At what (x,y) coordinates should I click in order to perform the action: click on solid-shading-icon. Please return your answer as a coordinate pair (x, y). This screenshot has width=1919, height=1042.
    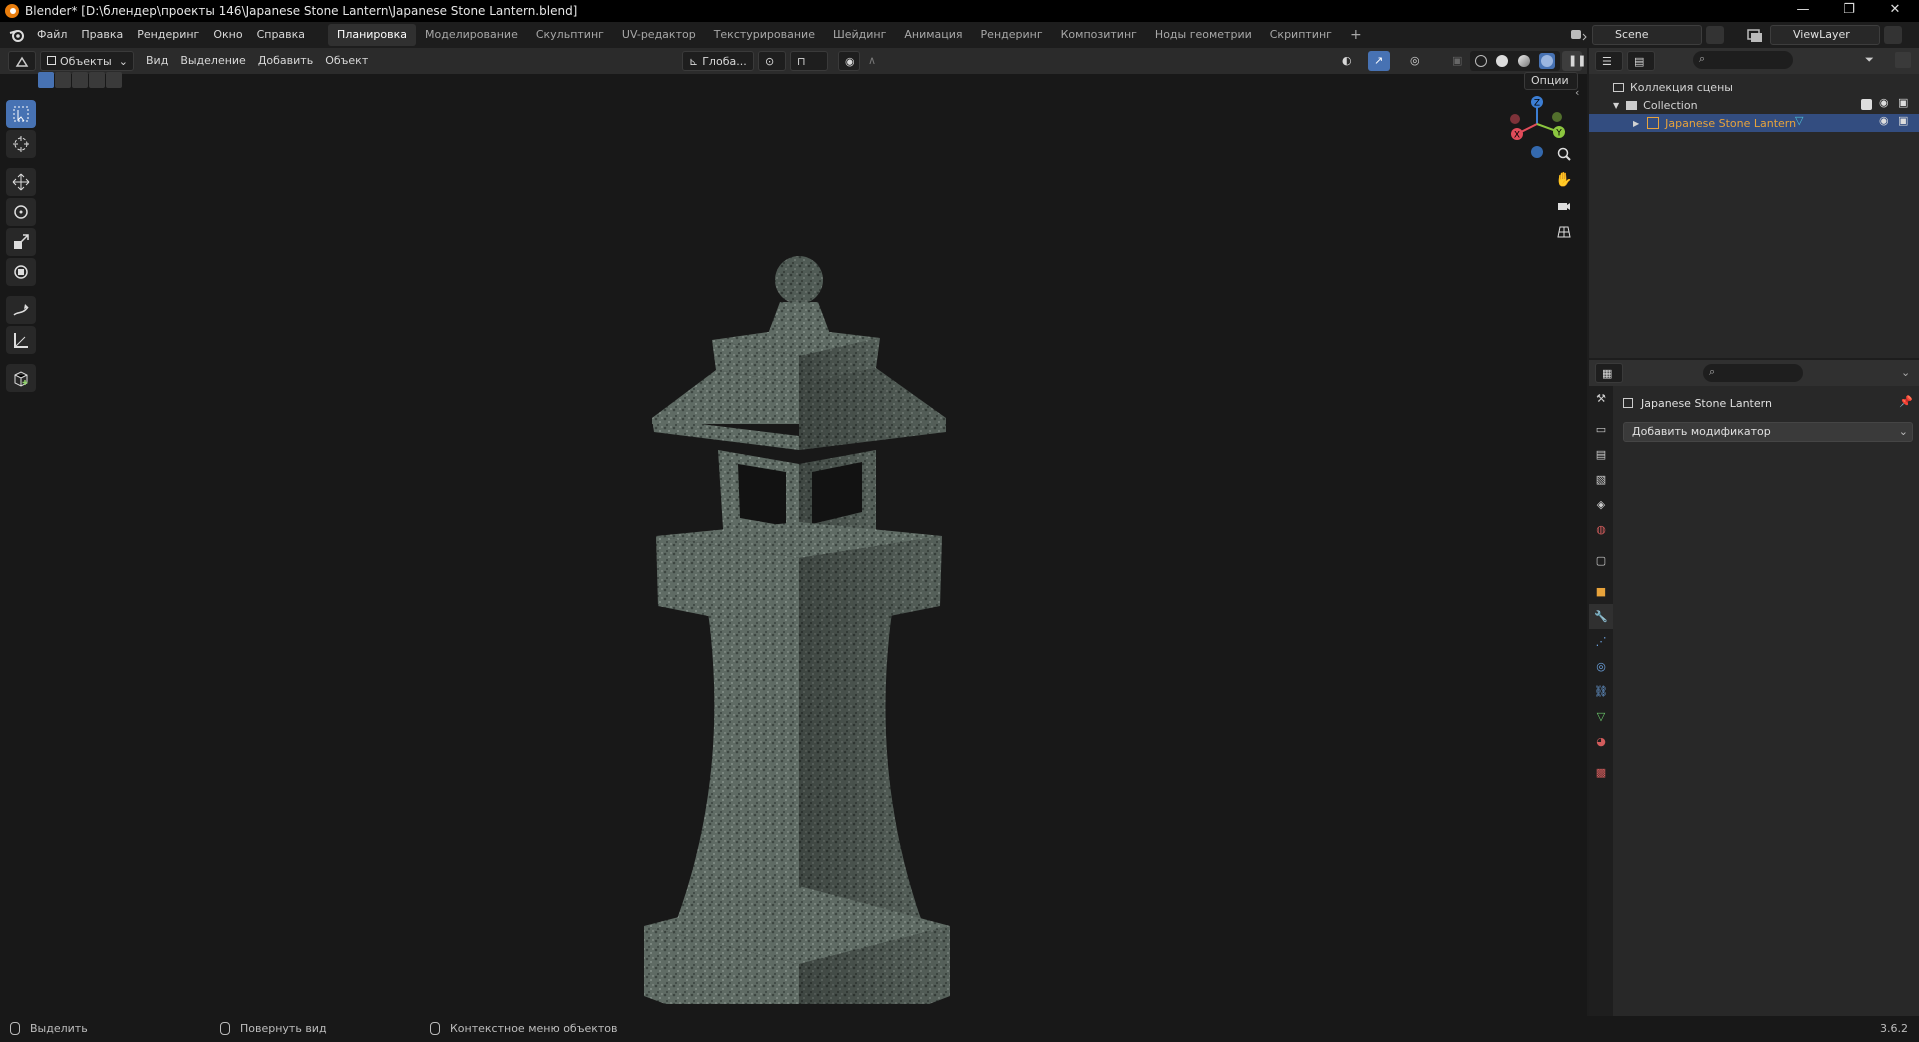
    Looking at the image, I should click on (1502, 61).